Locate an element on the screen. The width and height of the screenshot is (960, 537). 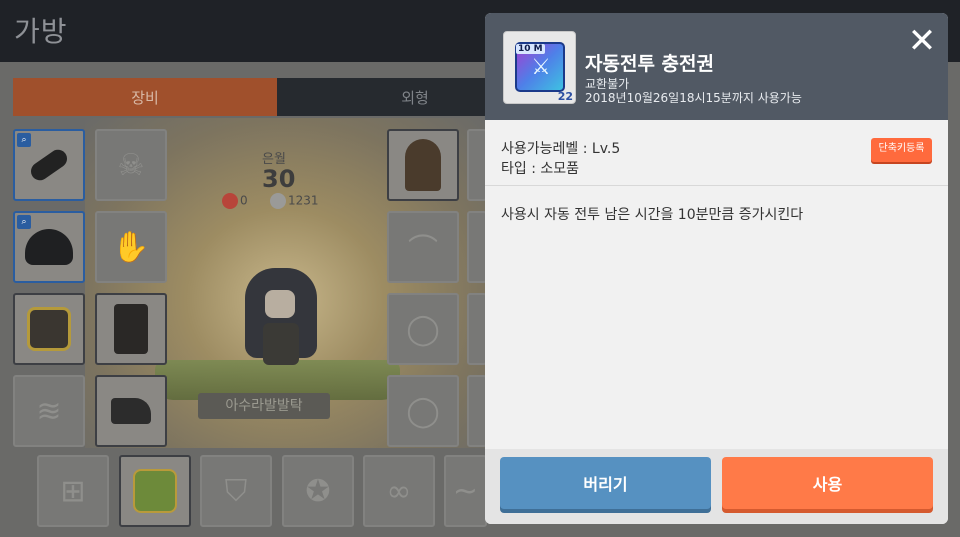
slot-shoes is located at coordinates (131, 411).